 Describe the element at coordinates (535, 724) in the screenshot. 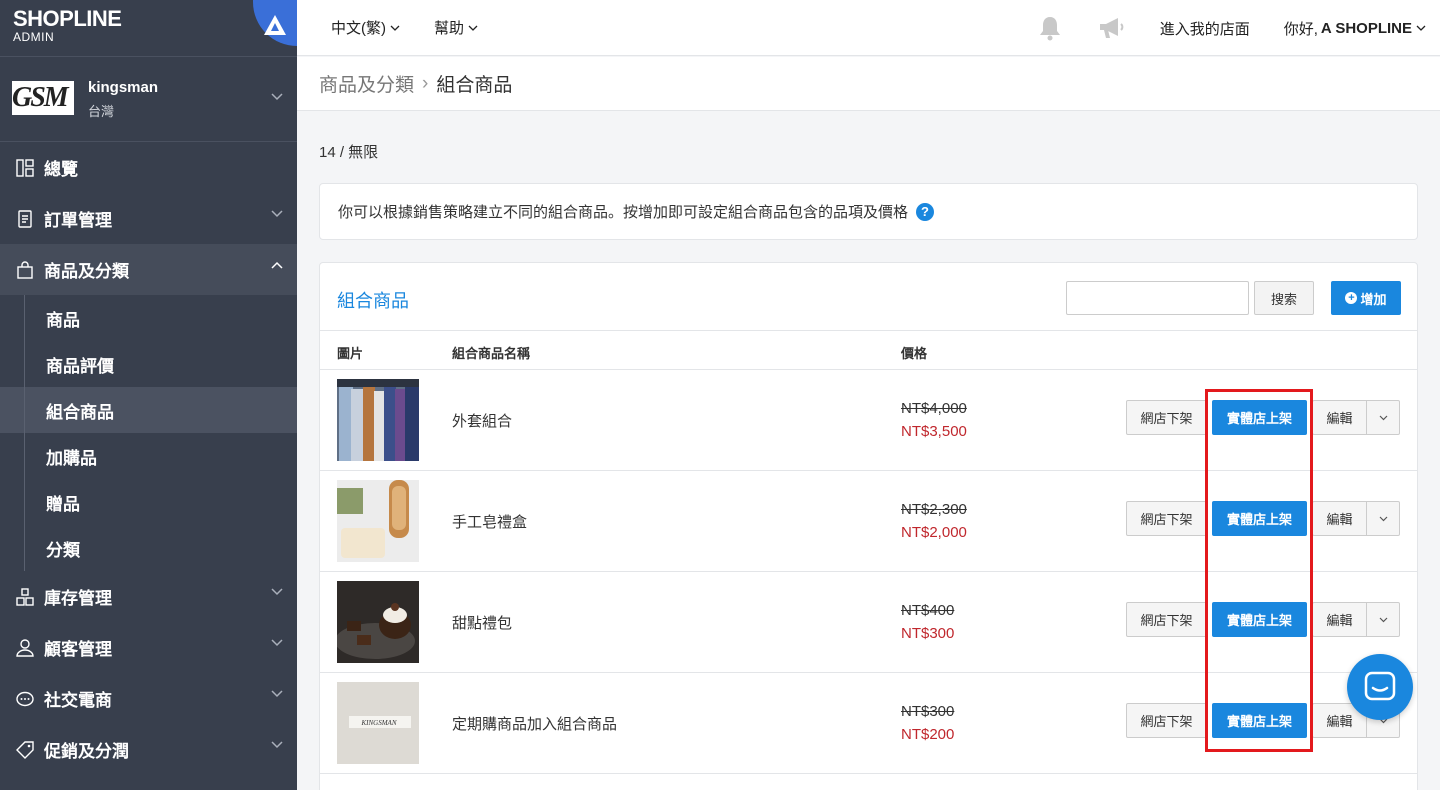

I see `bundle-name: 定期購商品加入組合商品` at that location.